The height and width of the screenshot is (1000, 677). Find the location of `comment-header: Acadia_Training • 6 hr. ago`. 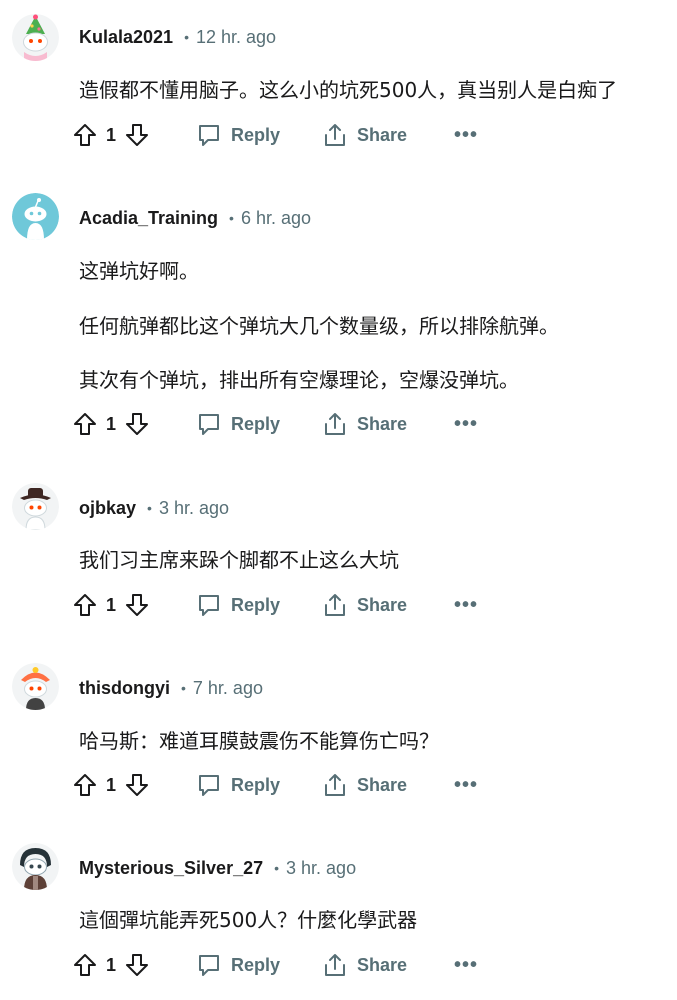

comment-header: Acadia_Training • 6 hr. ago is located at coordinates (195, 218).